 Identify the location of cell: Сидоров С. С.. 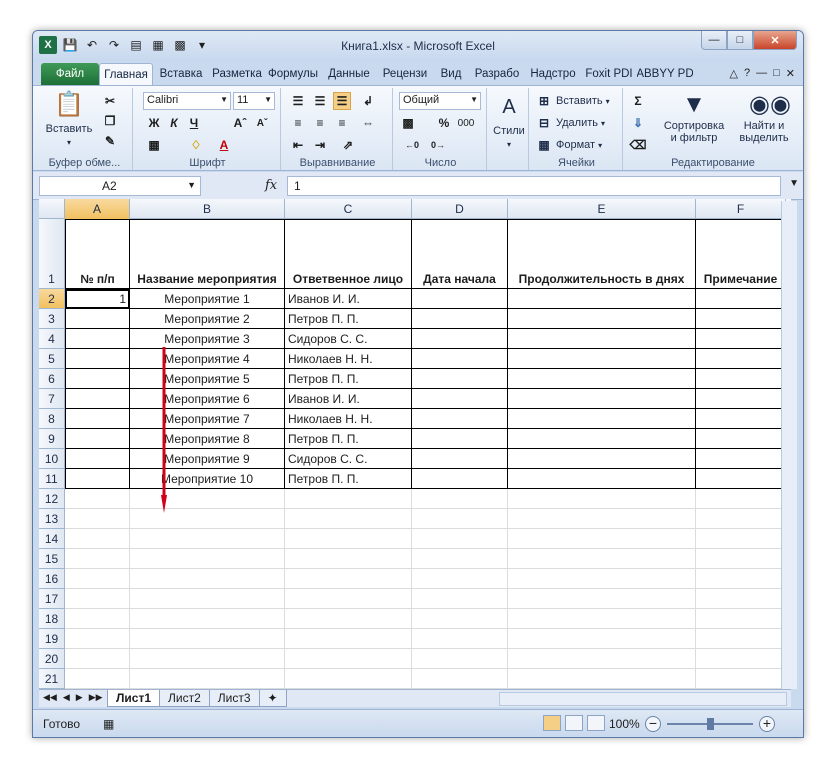
(348, 459).